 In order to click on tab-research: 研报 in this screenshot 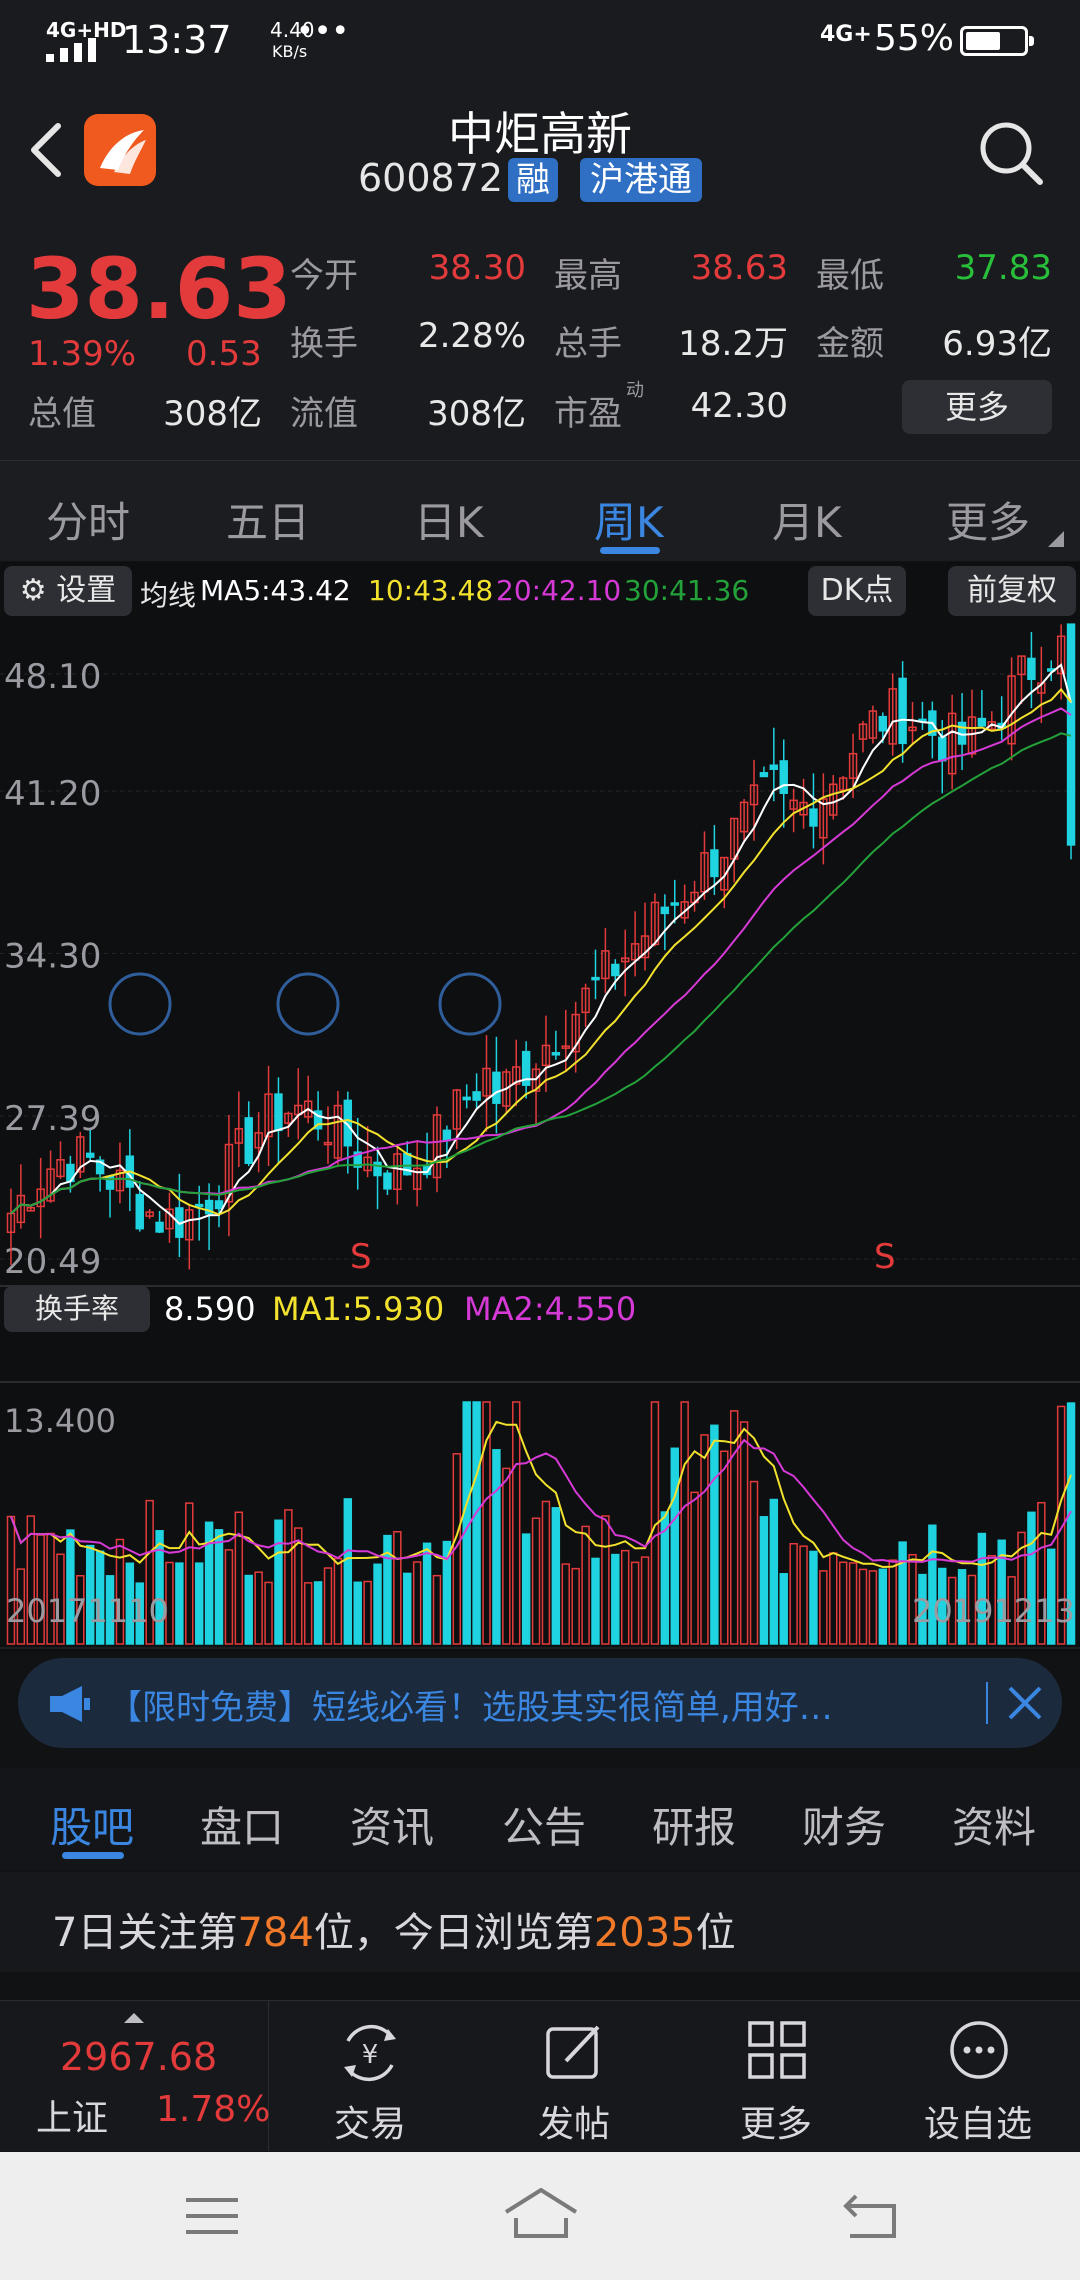, I will do `click(694, 1824)`.